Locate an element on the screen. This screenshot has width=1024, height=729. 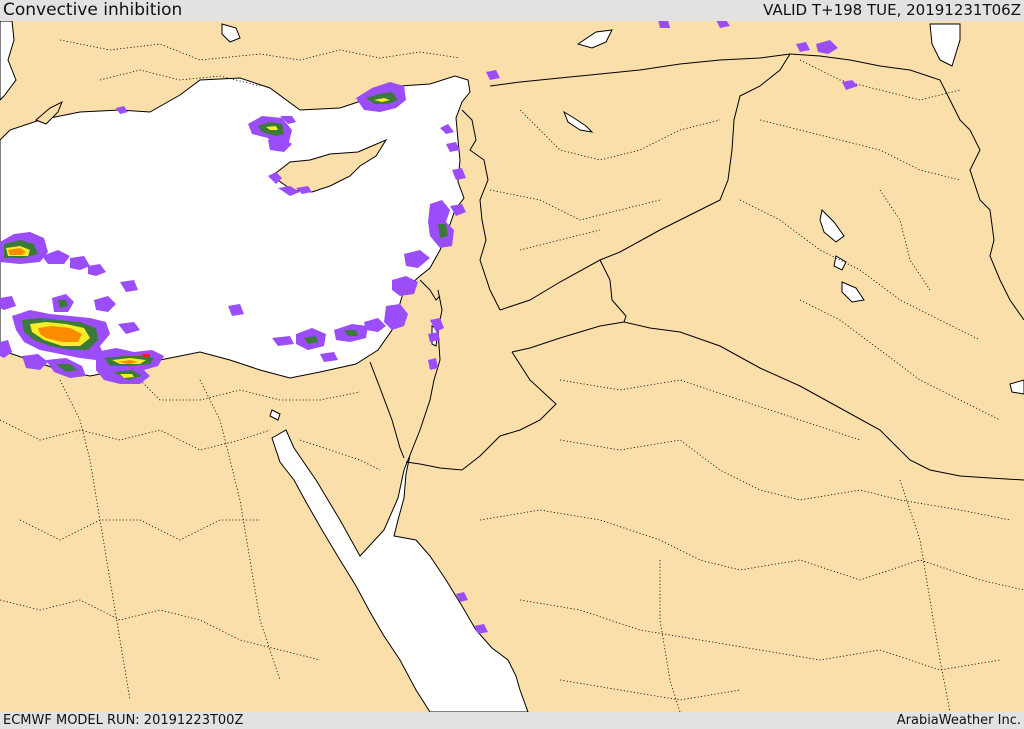
credit-label: ArabiaWeather Inc. is located at coordinates (958, 720).